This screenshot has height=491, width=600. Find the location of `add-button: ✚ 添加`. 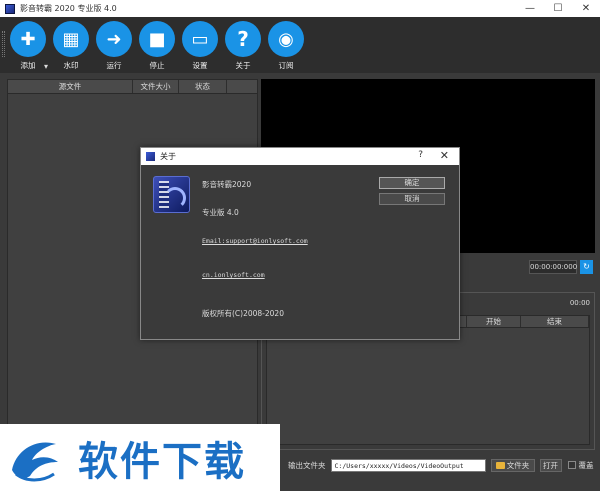

add-button: ✚ 添加 is located at coordinates (28, 46).